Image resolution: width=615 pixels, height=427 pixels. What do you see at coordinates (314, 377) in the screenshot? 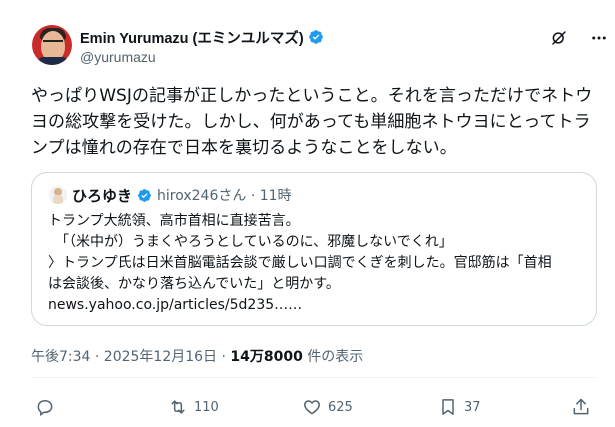
I see `divider` at bounding box center [314, 377].